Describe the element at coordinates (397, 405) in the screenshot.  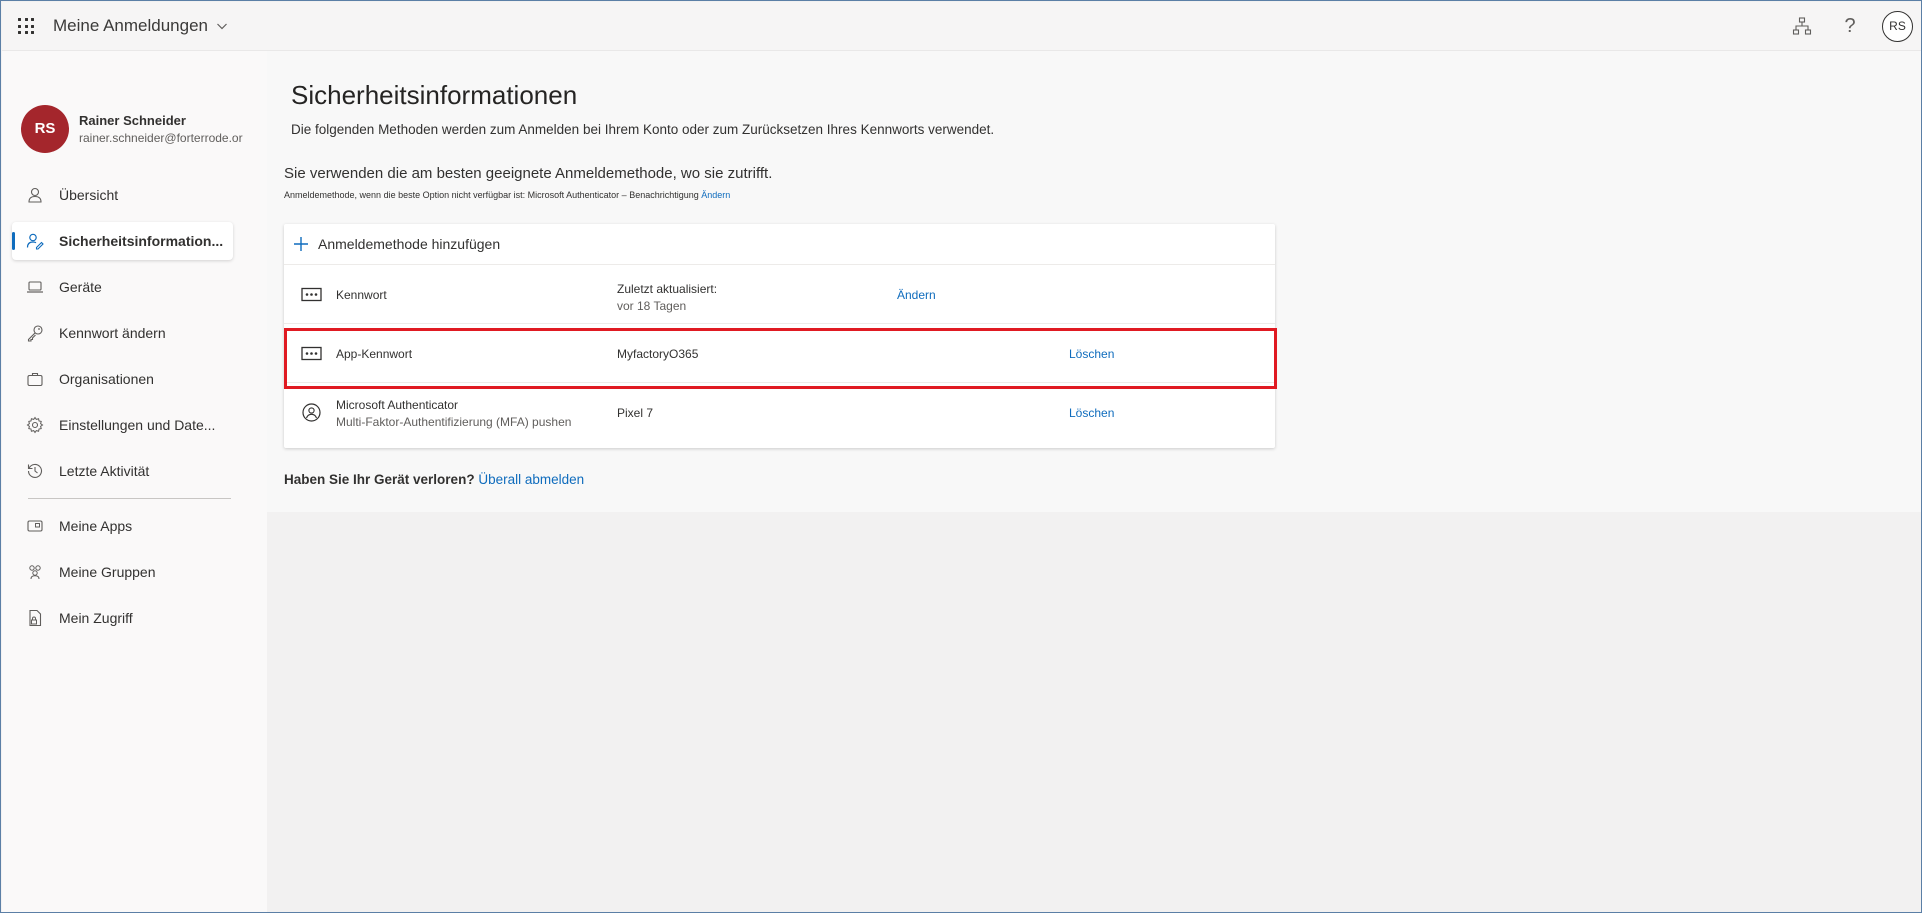
I see `method-name-label: Microsoft Authenticator` at that location.